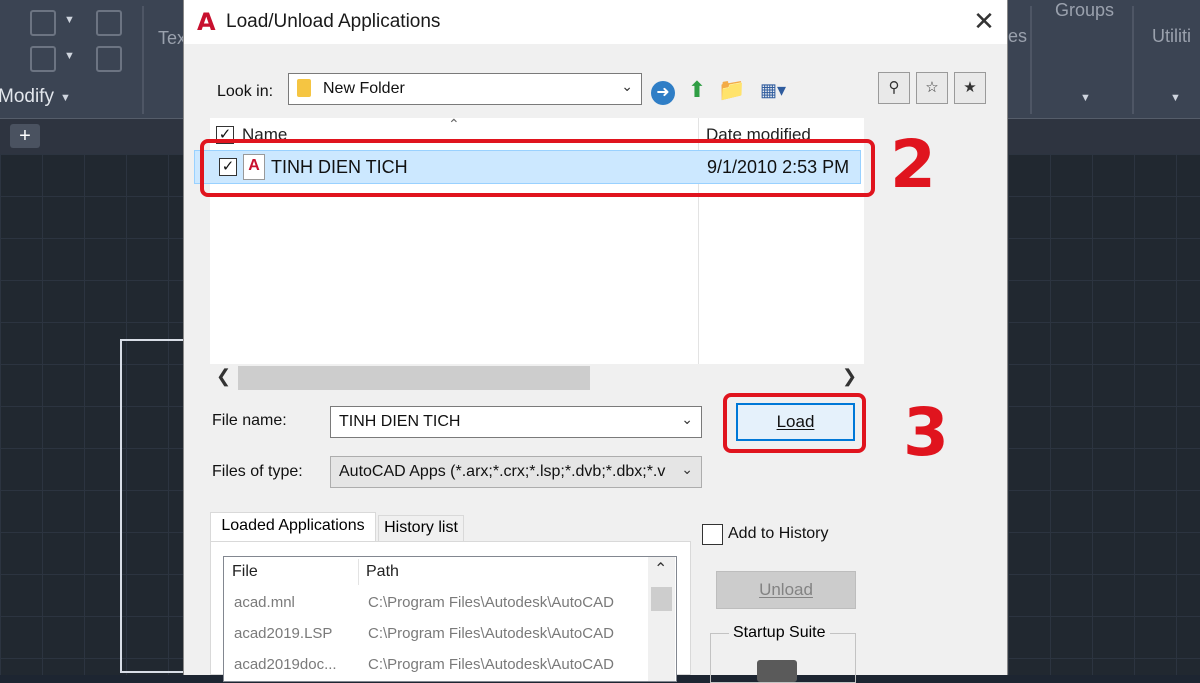 The height and width of the screenshot is (683, 1200). I want to click on offset-icon, so click(109, 59).